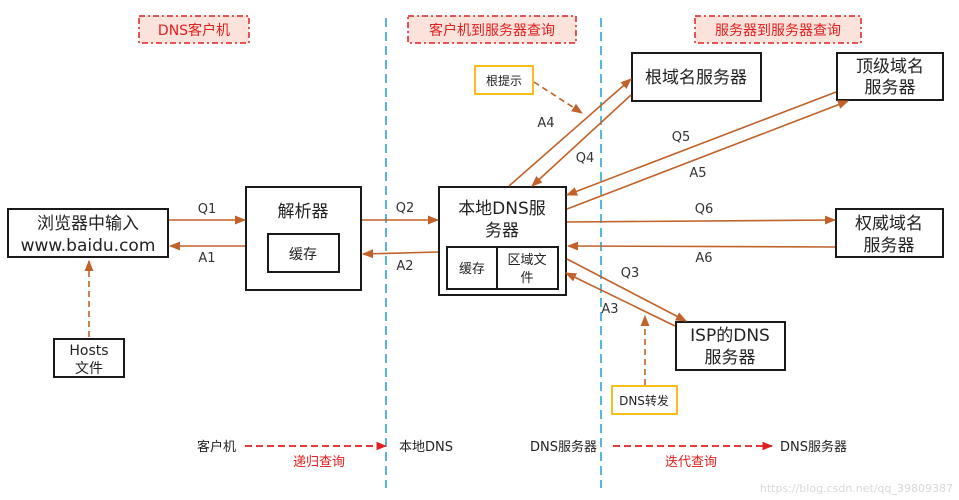 The width and height of the screenshot is (959, 500). What do you see at coordinates (708, 155) in the screenshot?
I see `a5-arrow` at bounding box center [708, 155].